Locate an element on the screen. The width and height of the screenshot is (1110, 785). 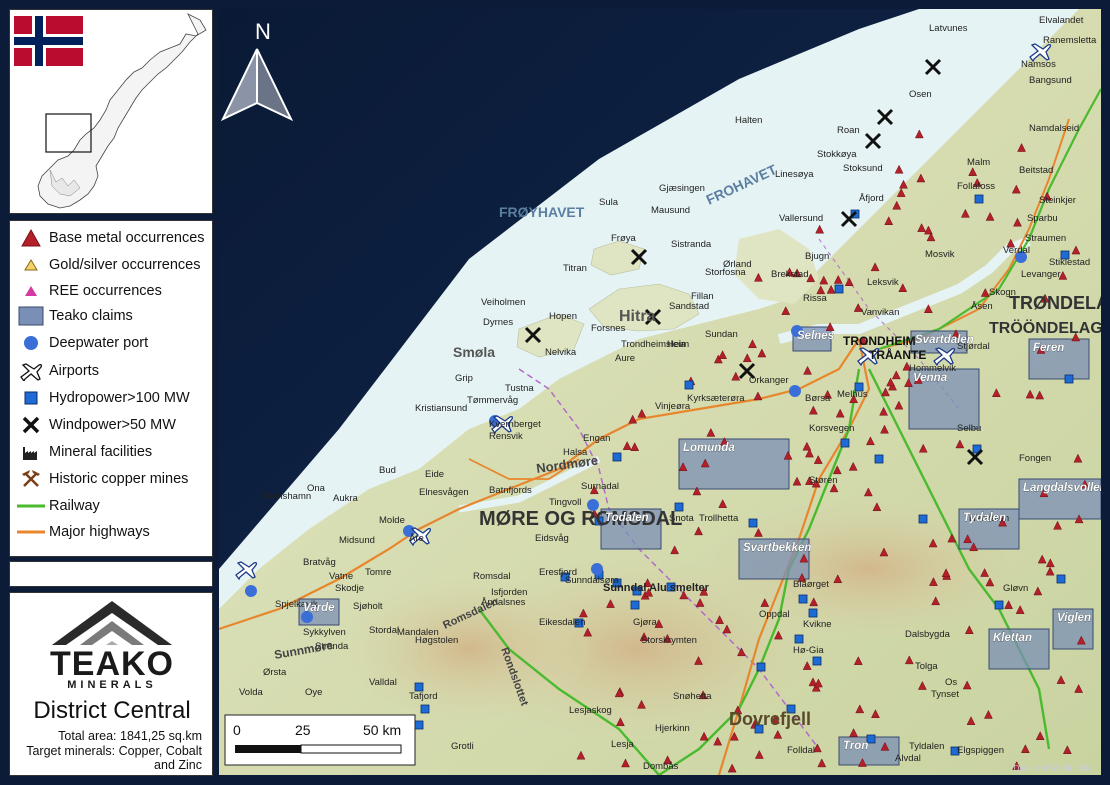
region-label: Sunndal Alu smelter is located at coordinates (656, 588).